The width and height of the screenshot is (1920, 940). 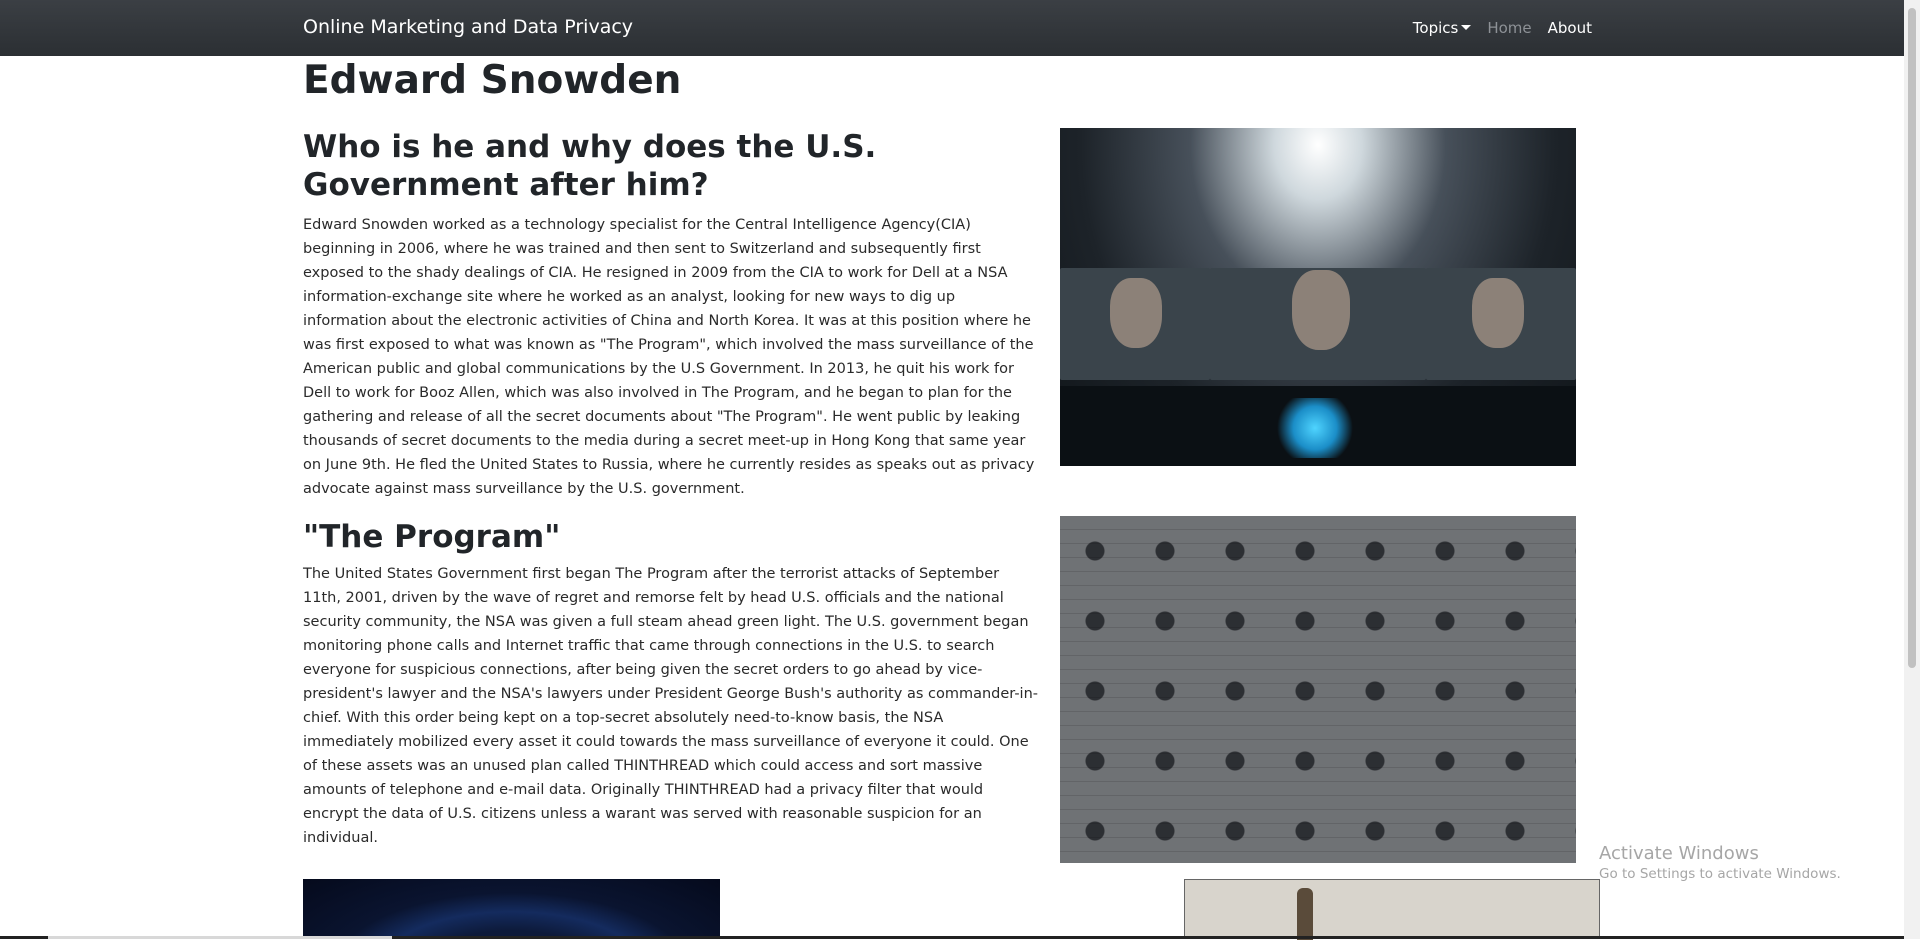 I want to click on snowden-screens-photo, so click(x=1318, y=297).